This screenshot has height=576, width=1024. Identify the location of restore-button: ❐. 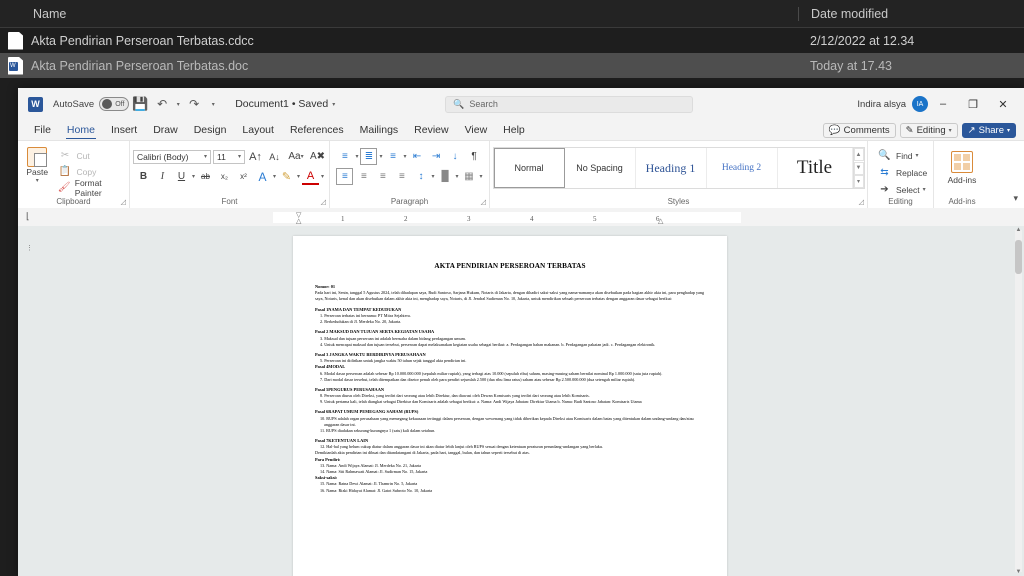
(973, 104).